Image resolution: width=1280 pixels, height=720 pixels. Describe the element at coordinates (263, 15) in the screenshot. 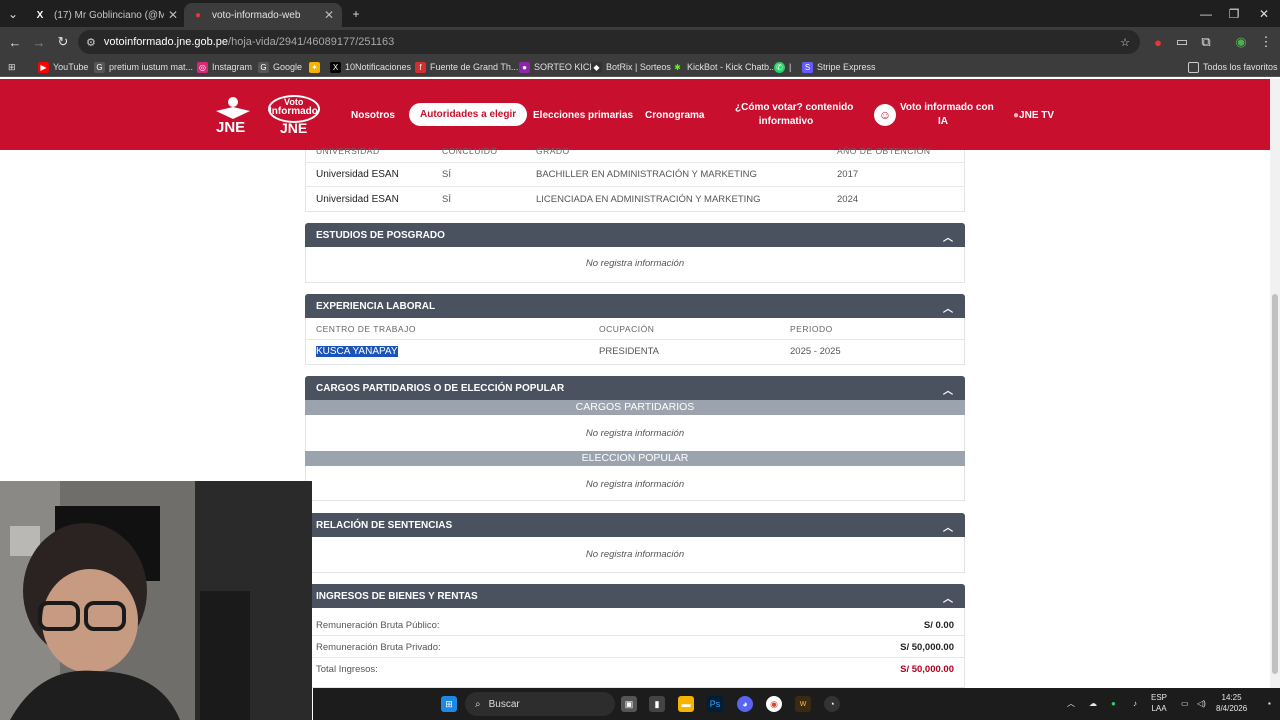

I see `tab-voto-informado: ● voto-informado-web ✕` at that location.